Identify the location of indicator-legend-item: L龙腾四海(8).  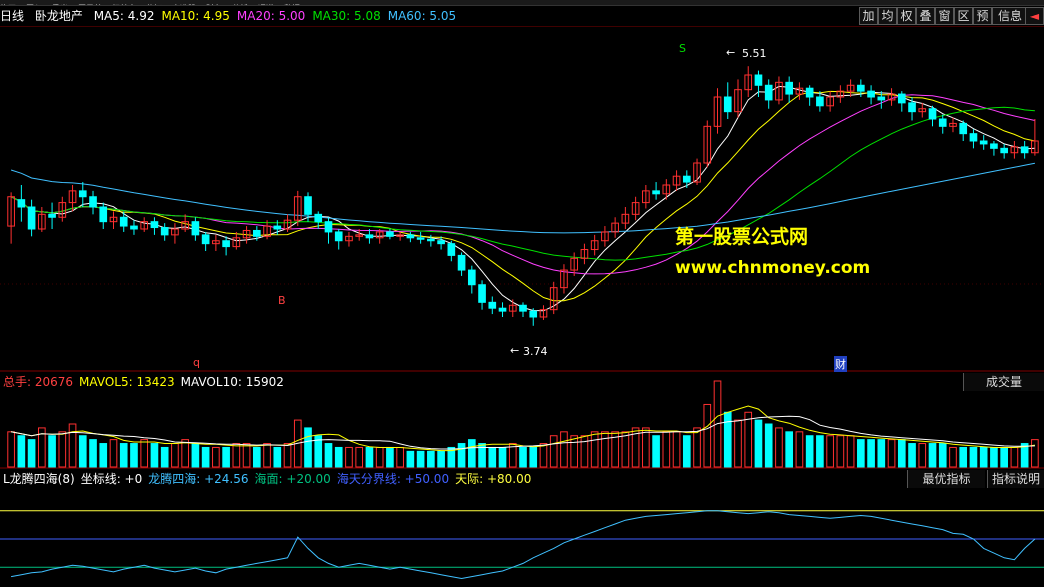
(39, 479).